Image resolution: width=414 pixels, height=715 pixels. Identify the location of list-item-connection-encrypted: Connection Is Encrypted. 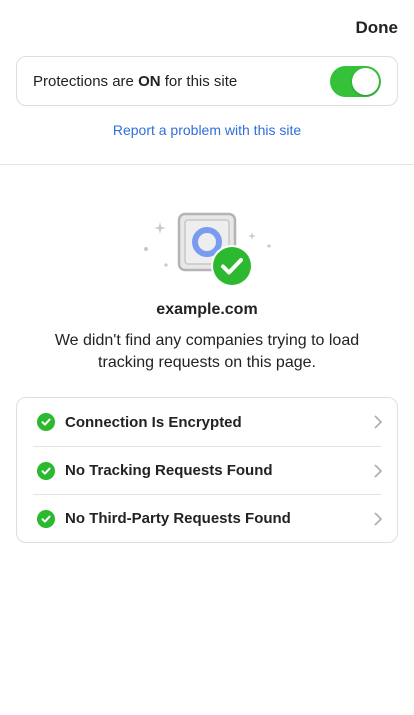
(207, 422).